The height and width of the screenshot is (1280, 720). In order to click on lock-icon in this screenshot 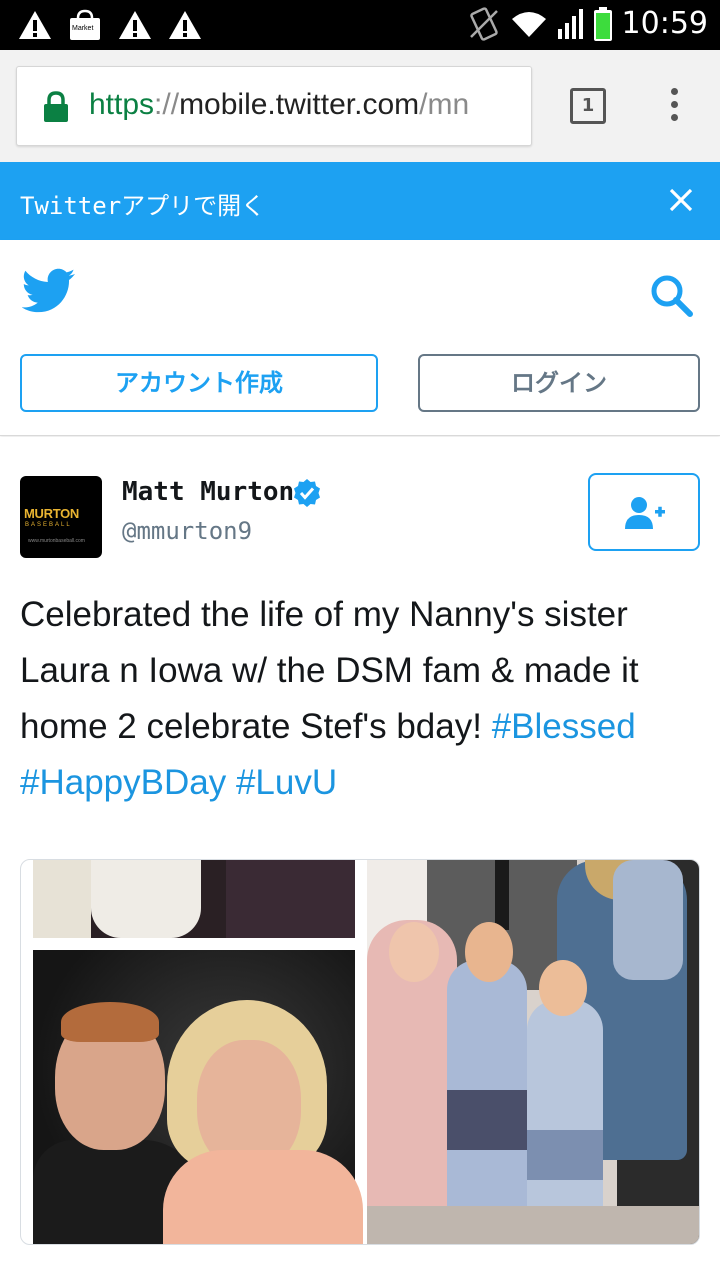, I will do `click(56, 106)`.